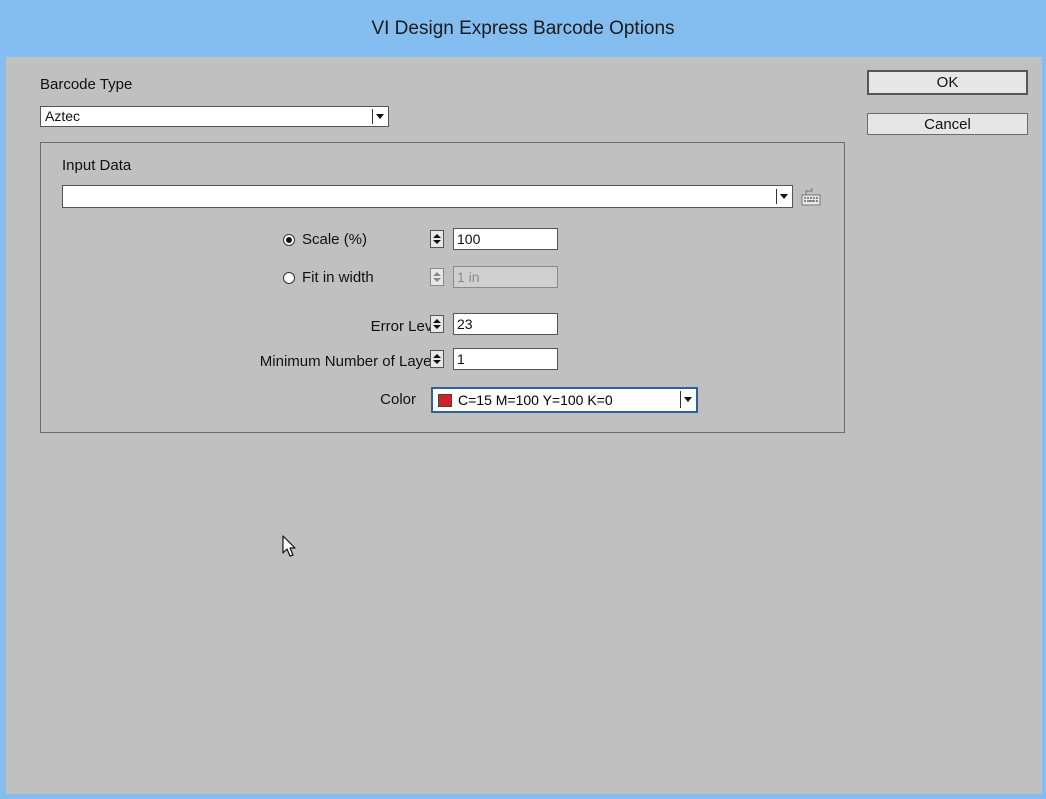  What do you see at coordinates (535, 400) in the screenshot?
I see `color-value: C=15 M=100 Y=100 K=0` at bounding box center [535, 400].